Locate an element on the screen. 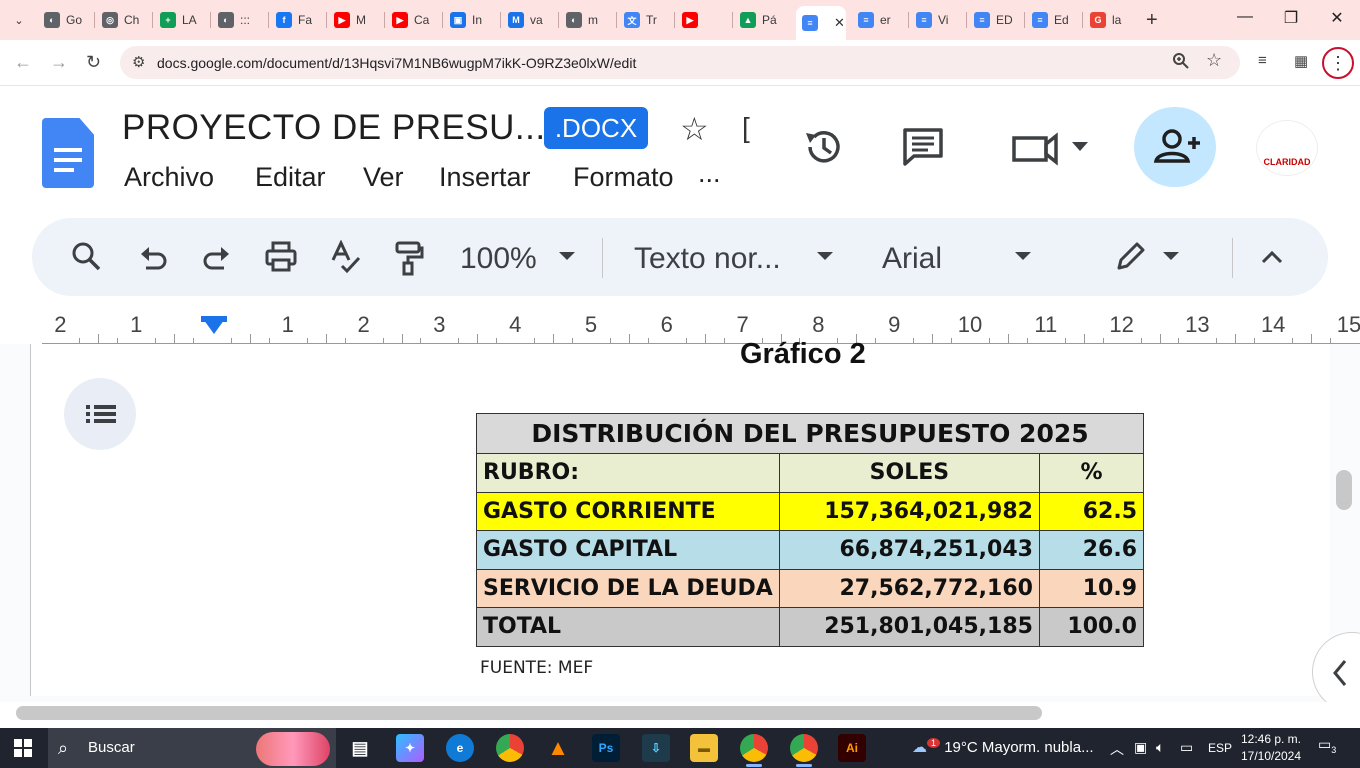  account-avatar: CLARIDAD is located at coordinates (1287, 148).